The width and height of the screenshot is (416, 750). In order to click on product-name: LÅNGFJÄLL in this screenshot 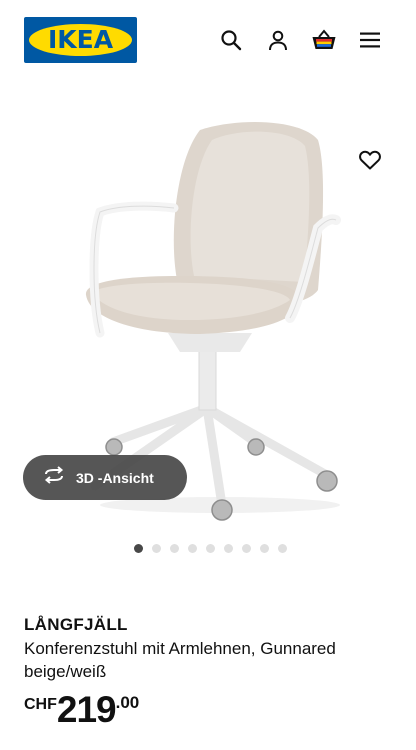, I will do `click(76, 624)`.